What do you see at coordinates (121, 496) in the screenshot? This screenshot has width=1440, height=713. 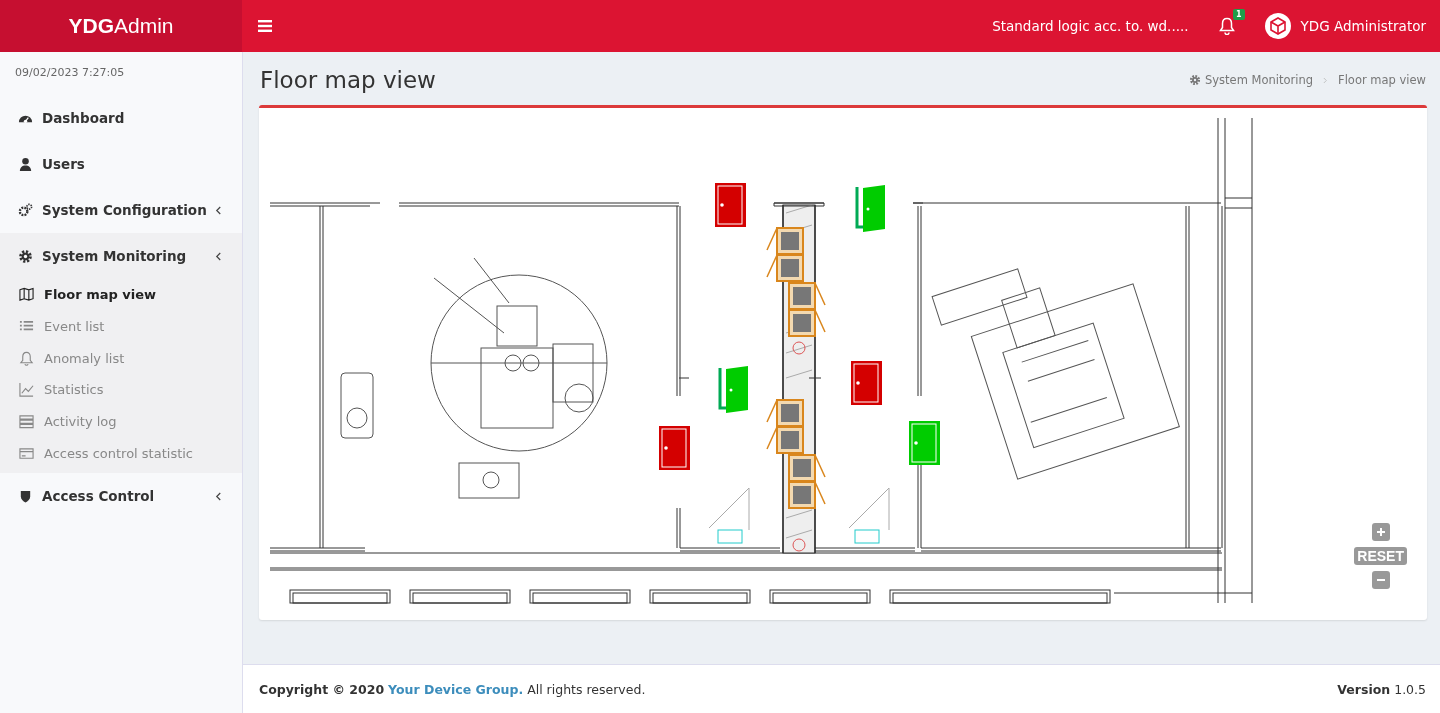 I see `nav-item: Access Control` at bounding box center [121, 496].